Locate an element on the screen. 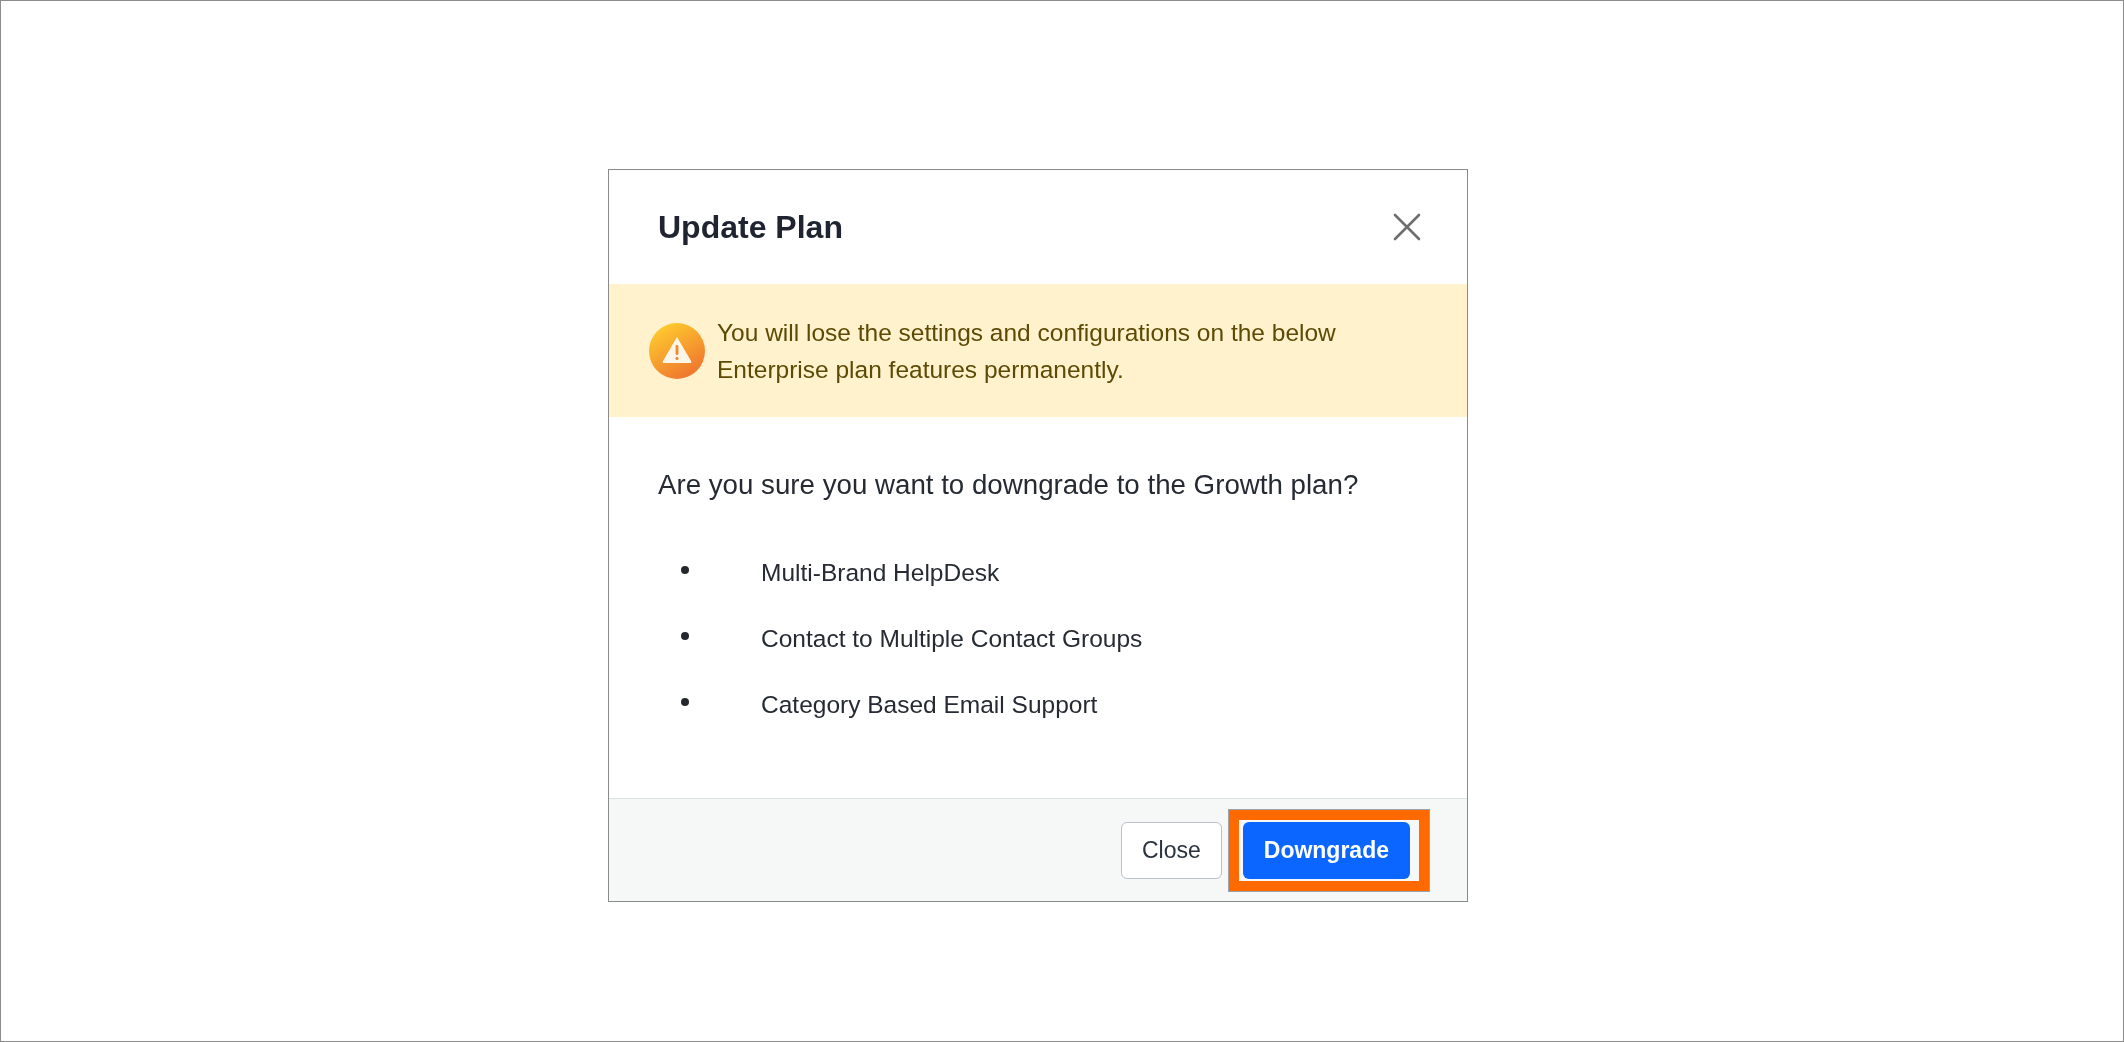 The width and height of the screenshot is (2124, 1042). feature-item: Multi-Brand HelpDesk is located at coordinates (880, 572).